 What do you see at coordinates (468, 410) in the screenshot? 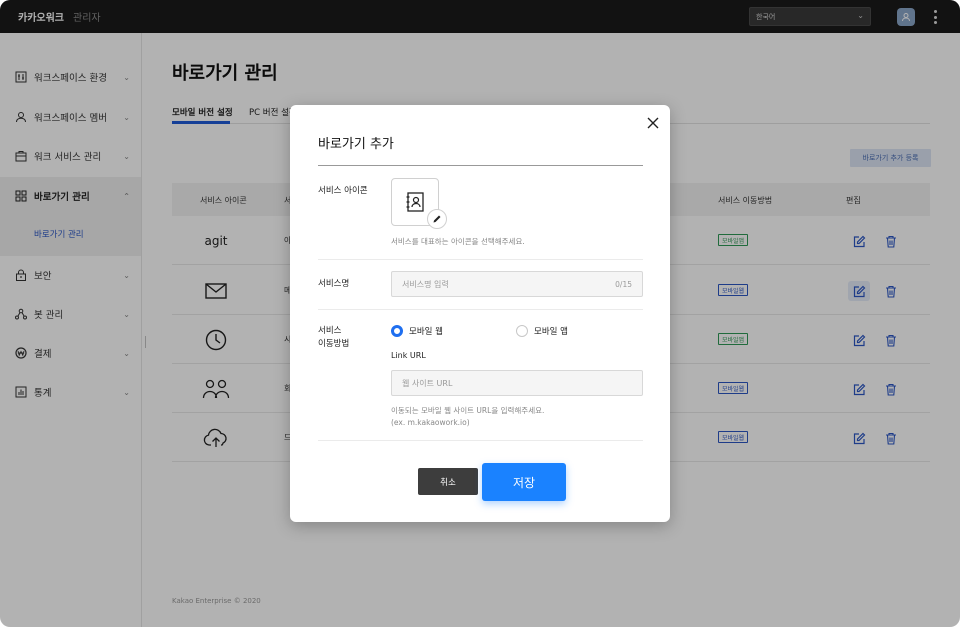
I see `link-url-hint-line1: 이동되는 모바일 웹 사이트 URL을 입력해주세요.` at bounding box center [468, 410].